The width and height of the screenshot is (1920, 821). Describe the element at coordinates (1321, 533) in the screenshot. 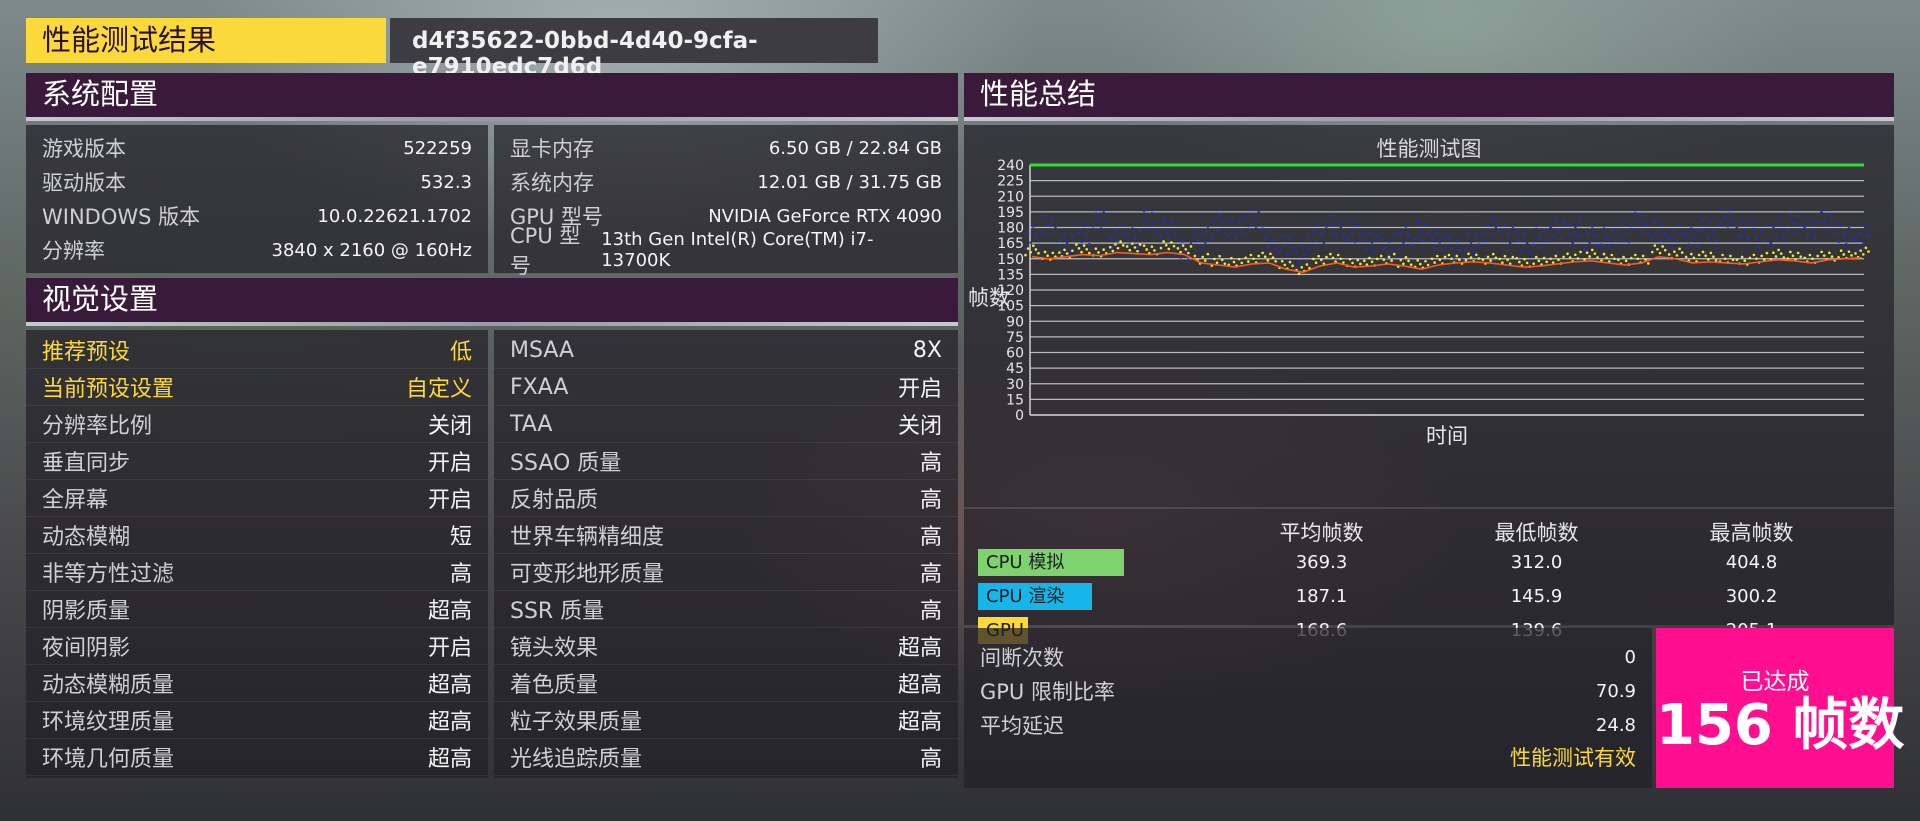

I see `stats-column-header: 平均帧数` at that location.